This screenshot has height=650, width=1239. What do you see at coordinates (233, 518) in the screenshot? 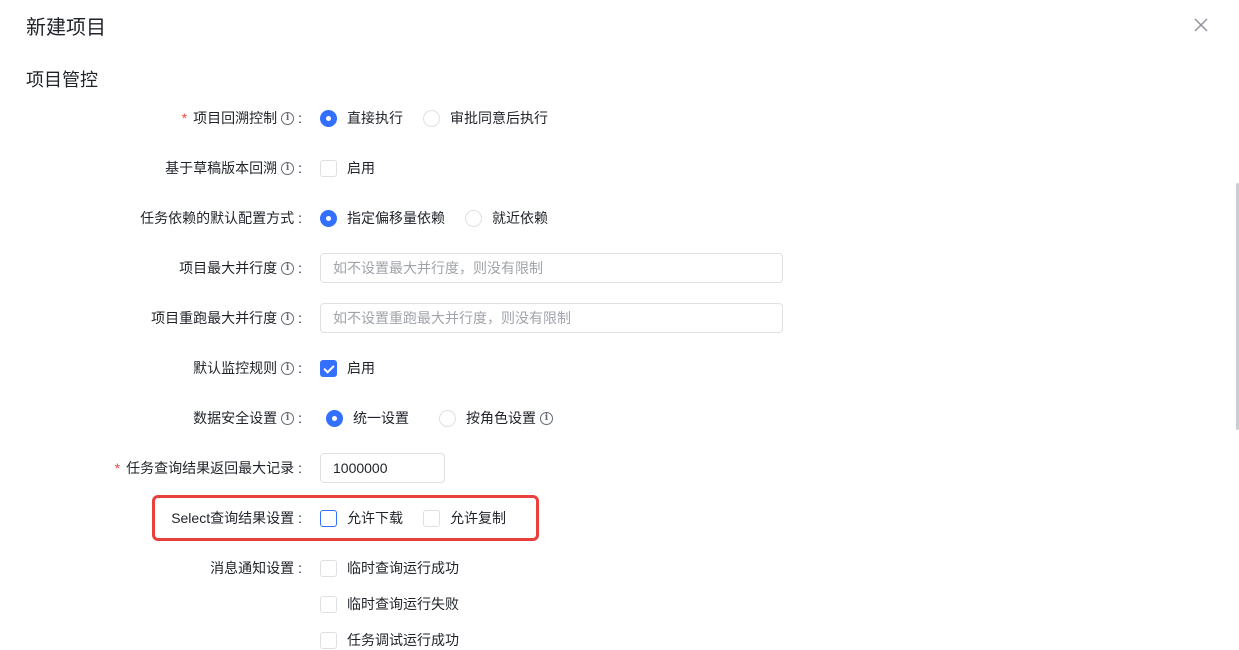
I see `label-text: Select查询结果设置` at bounding box center [233, 518].